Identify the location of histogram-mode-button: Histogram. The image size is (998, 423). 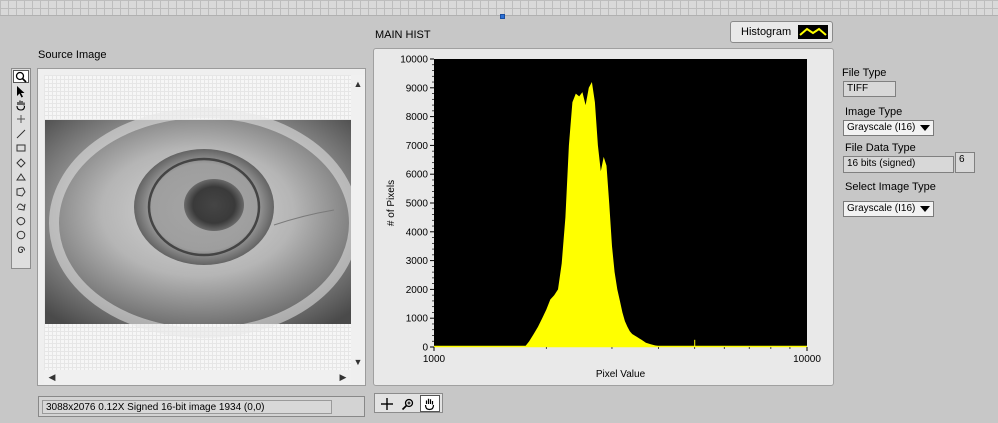
(781, 32).